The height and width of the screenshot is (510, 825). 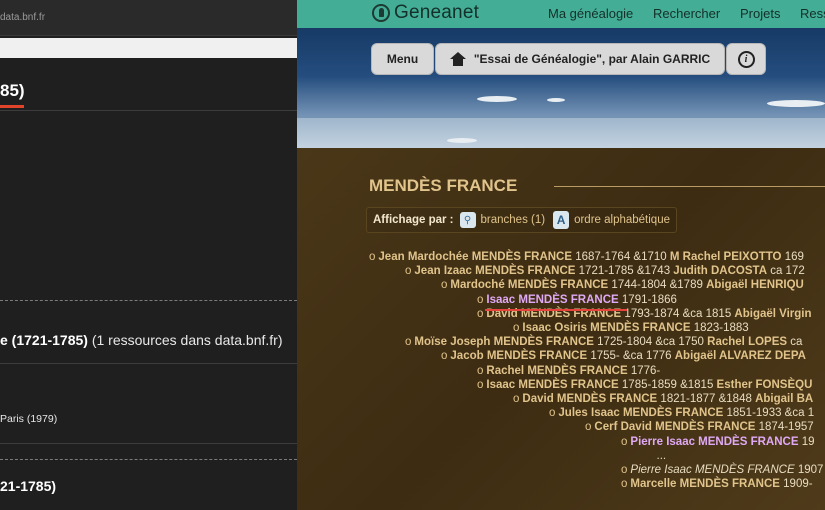 I want to click on menu-button: Menu, so click(x=402, y=59).